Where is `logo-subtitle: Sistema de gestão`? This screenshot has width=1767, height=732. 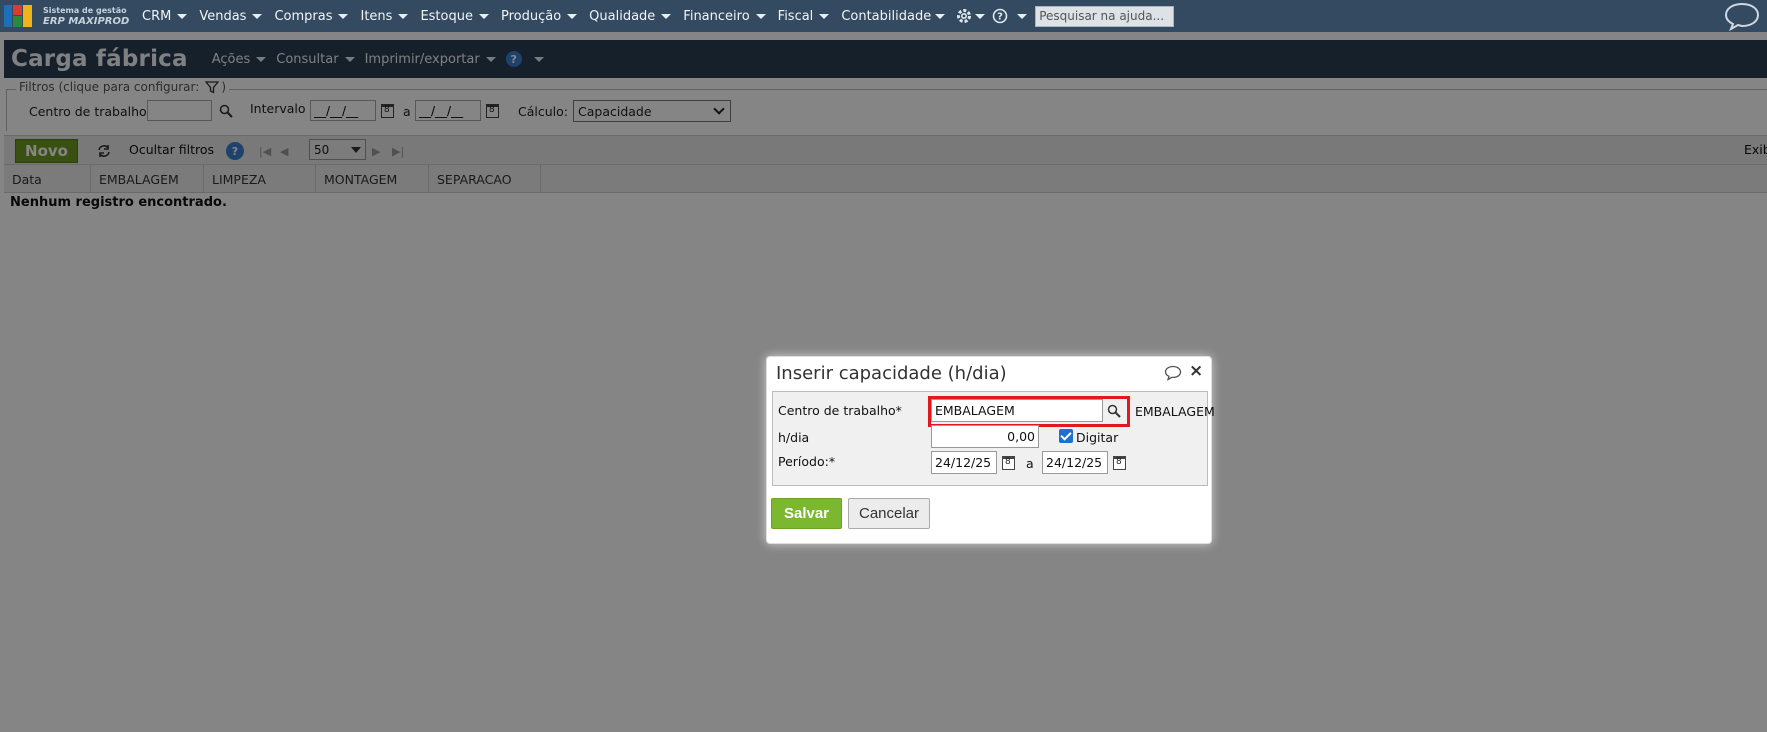 logo-subtitle: Sistema de gestão is located at coordinates (85, 10).